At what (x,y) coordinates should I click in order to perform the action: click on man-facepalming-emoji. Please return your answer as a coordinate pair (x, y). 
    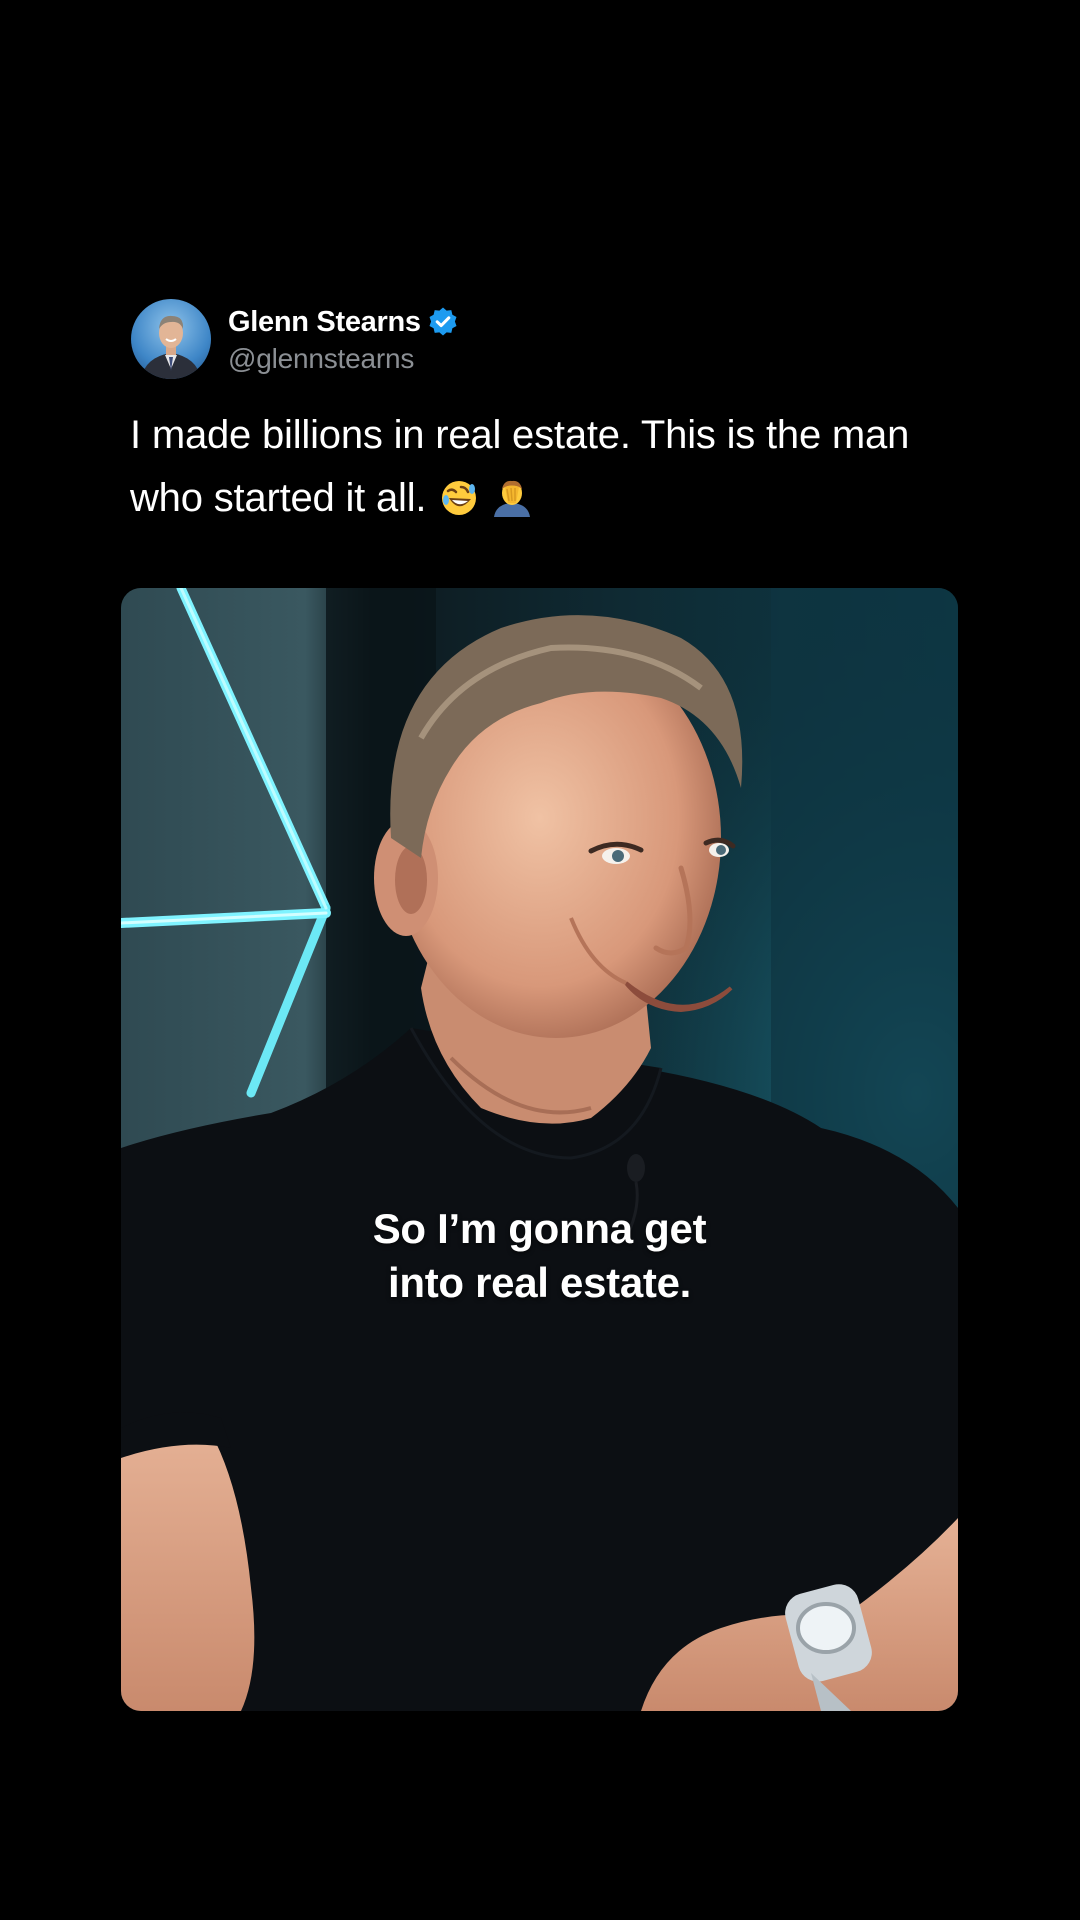
    Looking at the image, I should click on (512, 495).